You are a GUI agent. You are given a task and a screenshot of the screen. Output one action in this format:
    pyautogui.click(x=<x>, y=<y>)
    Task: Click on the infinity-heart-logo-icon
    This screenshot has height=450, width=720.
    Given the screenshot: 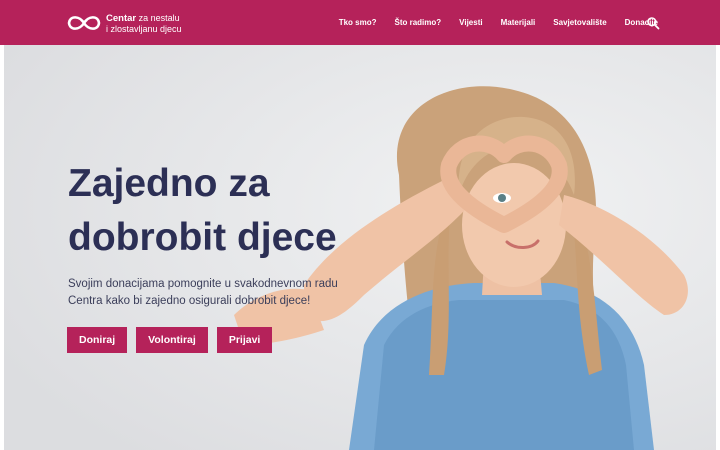 What is the action you would take?
    pyautogui.click(x=84, y=23)
    